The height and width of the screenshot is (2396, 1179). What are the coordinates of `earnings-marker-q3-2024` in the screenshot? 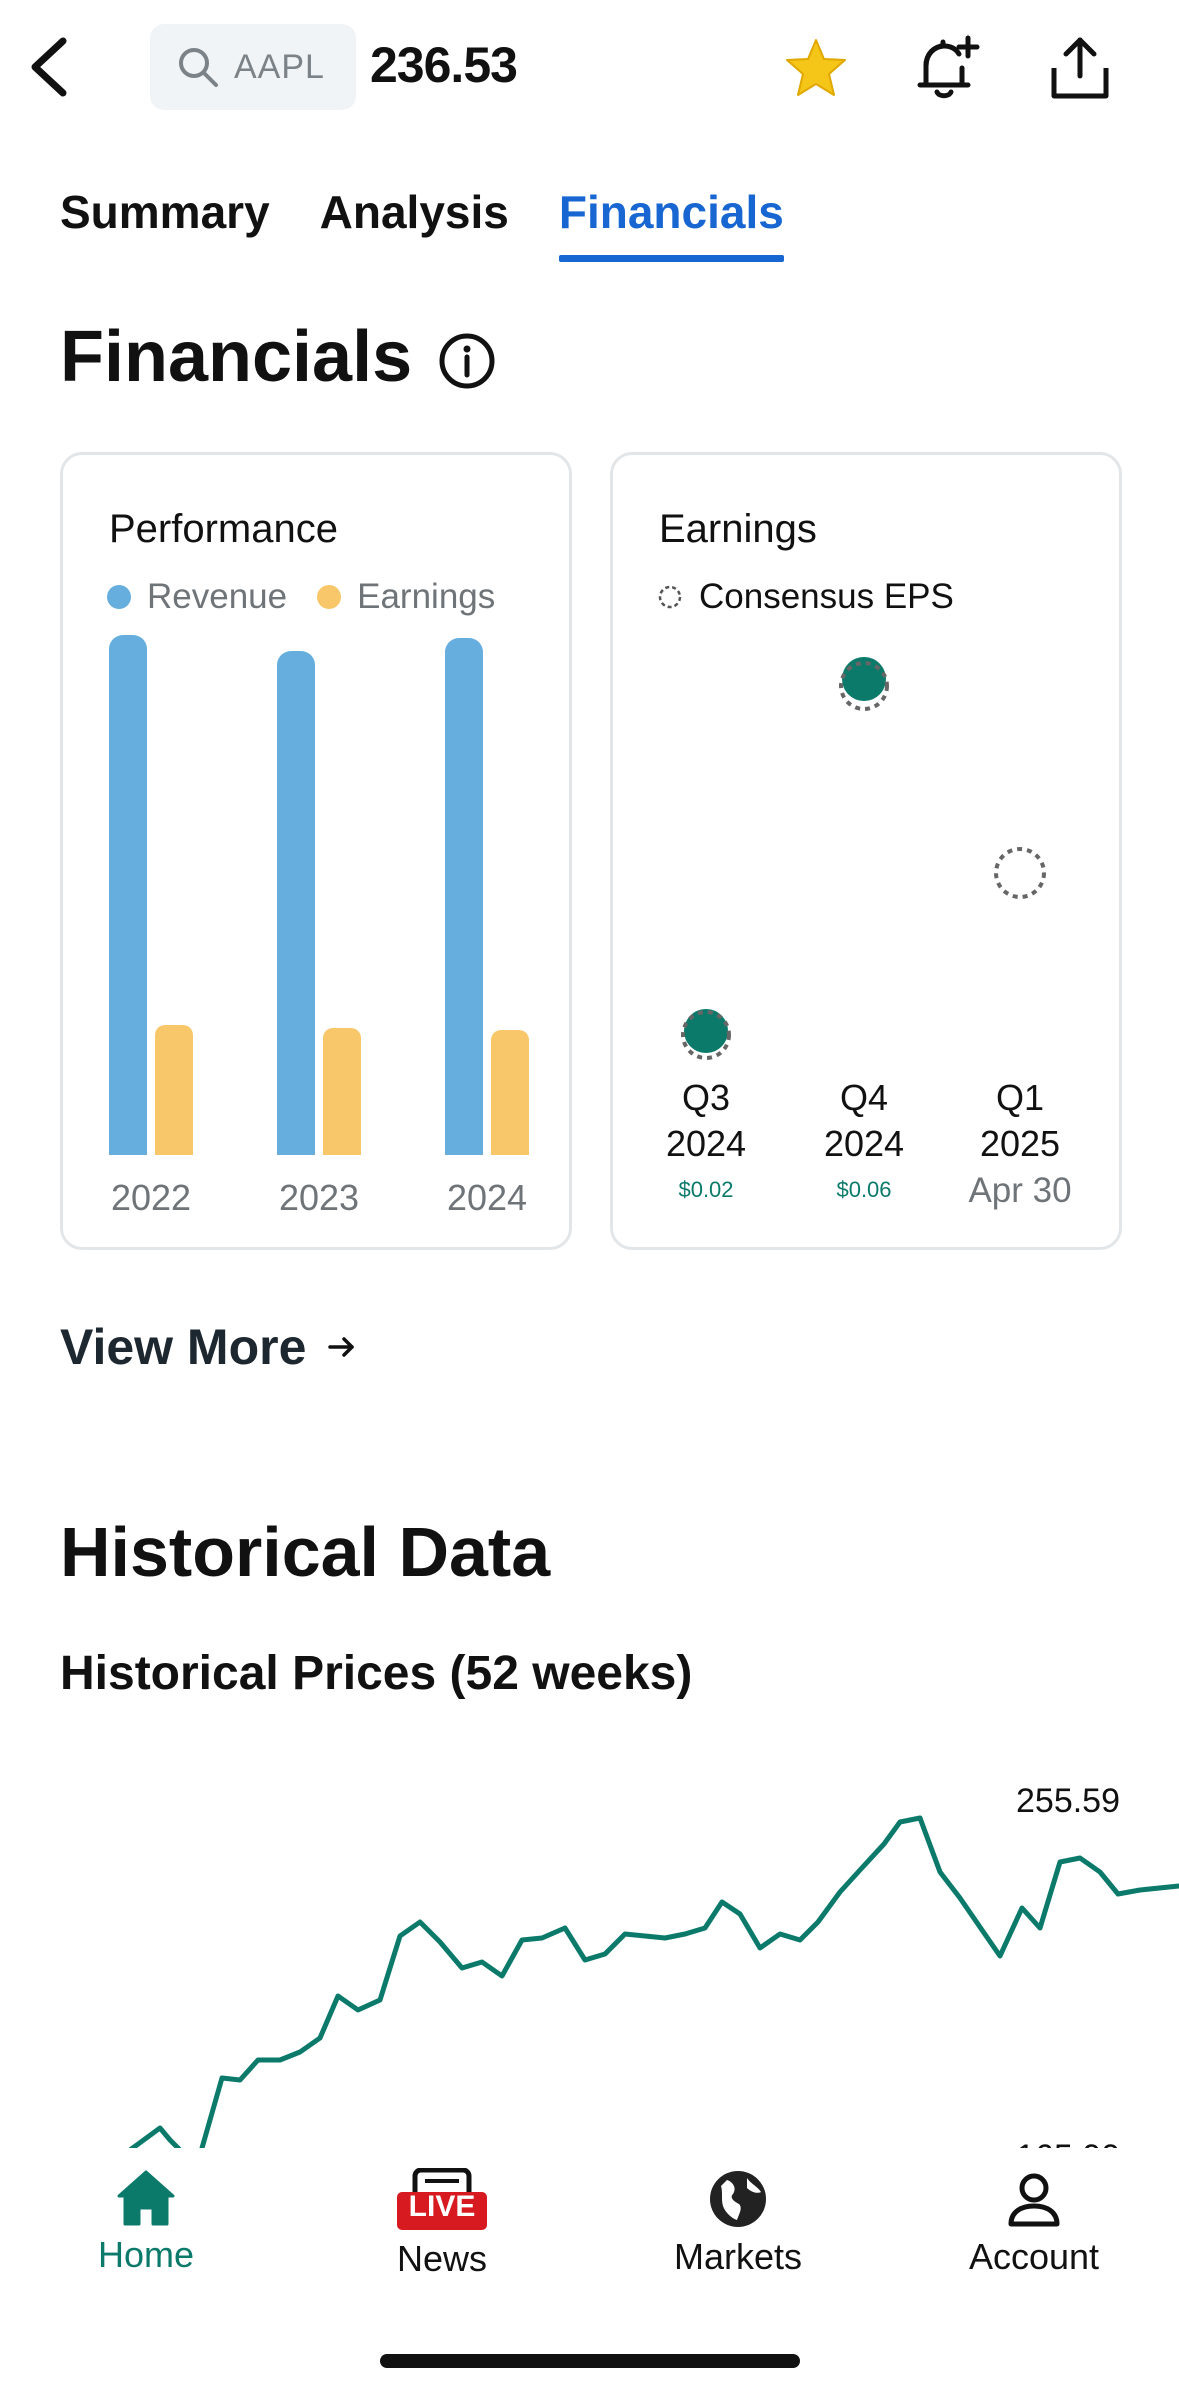 It's located at (706, 1034).